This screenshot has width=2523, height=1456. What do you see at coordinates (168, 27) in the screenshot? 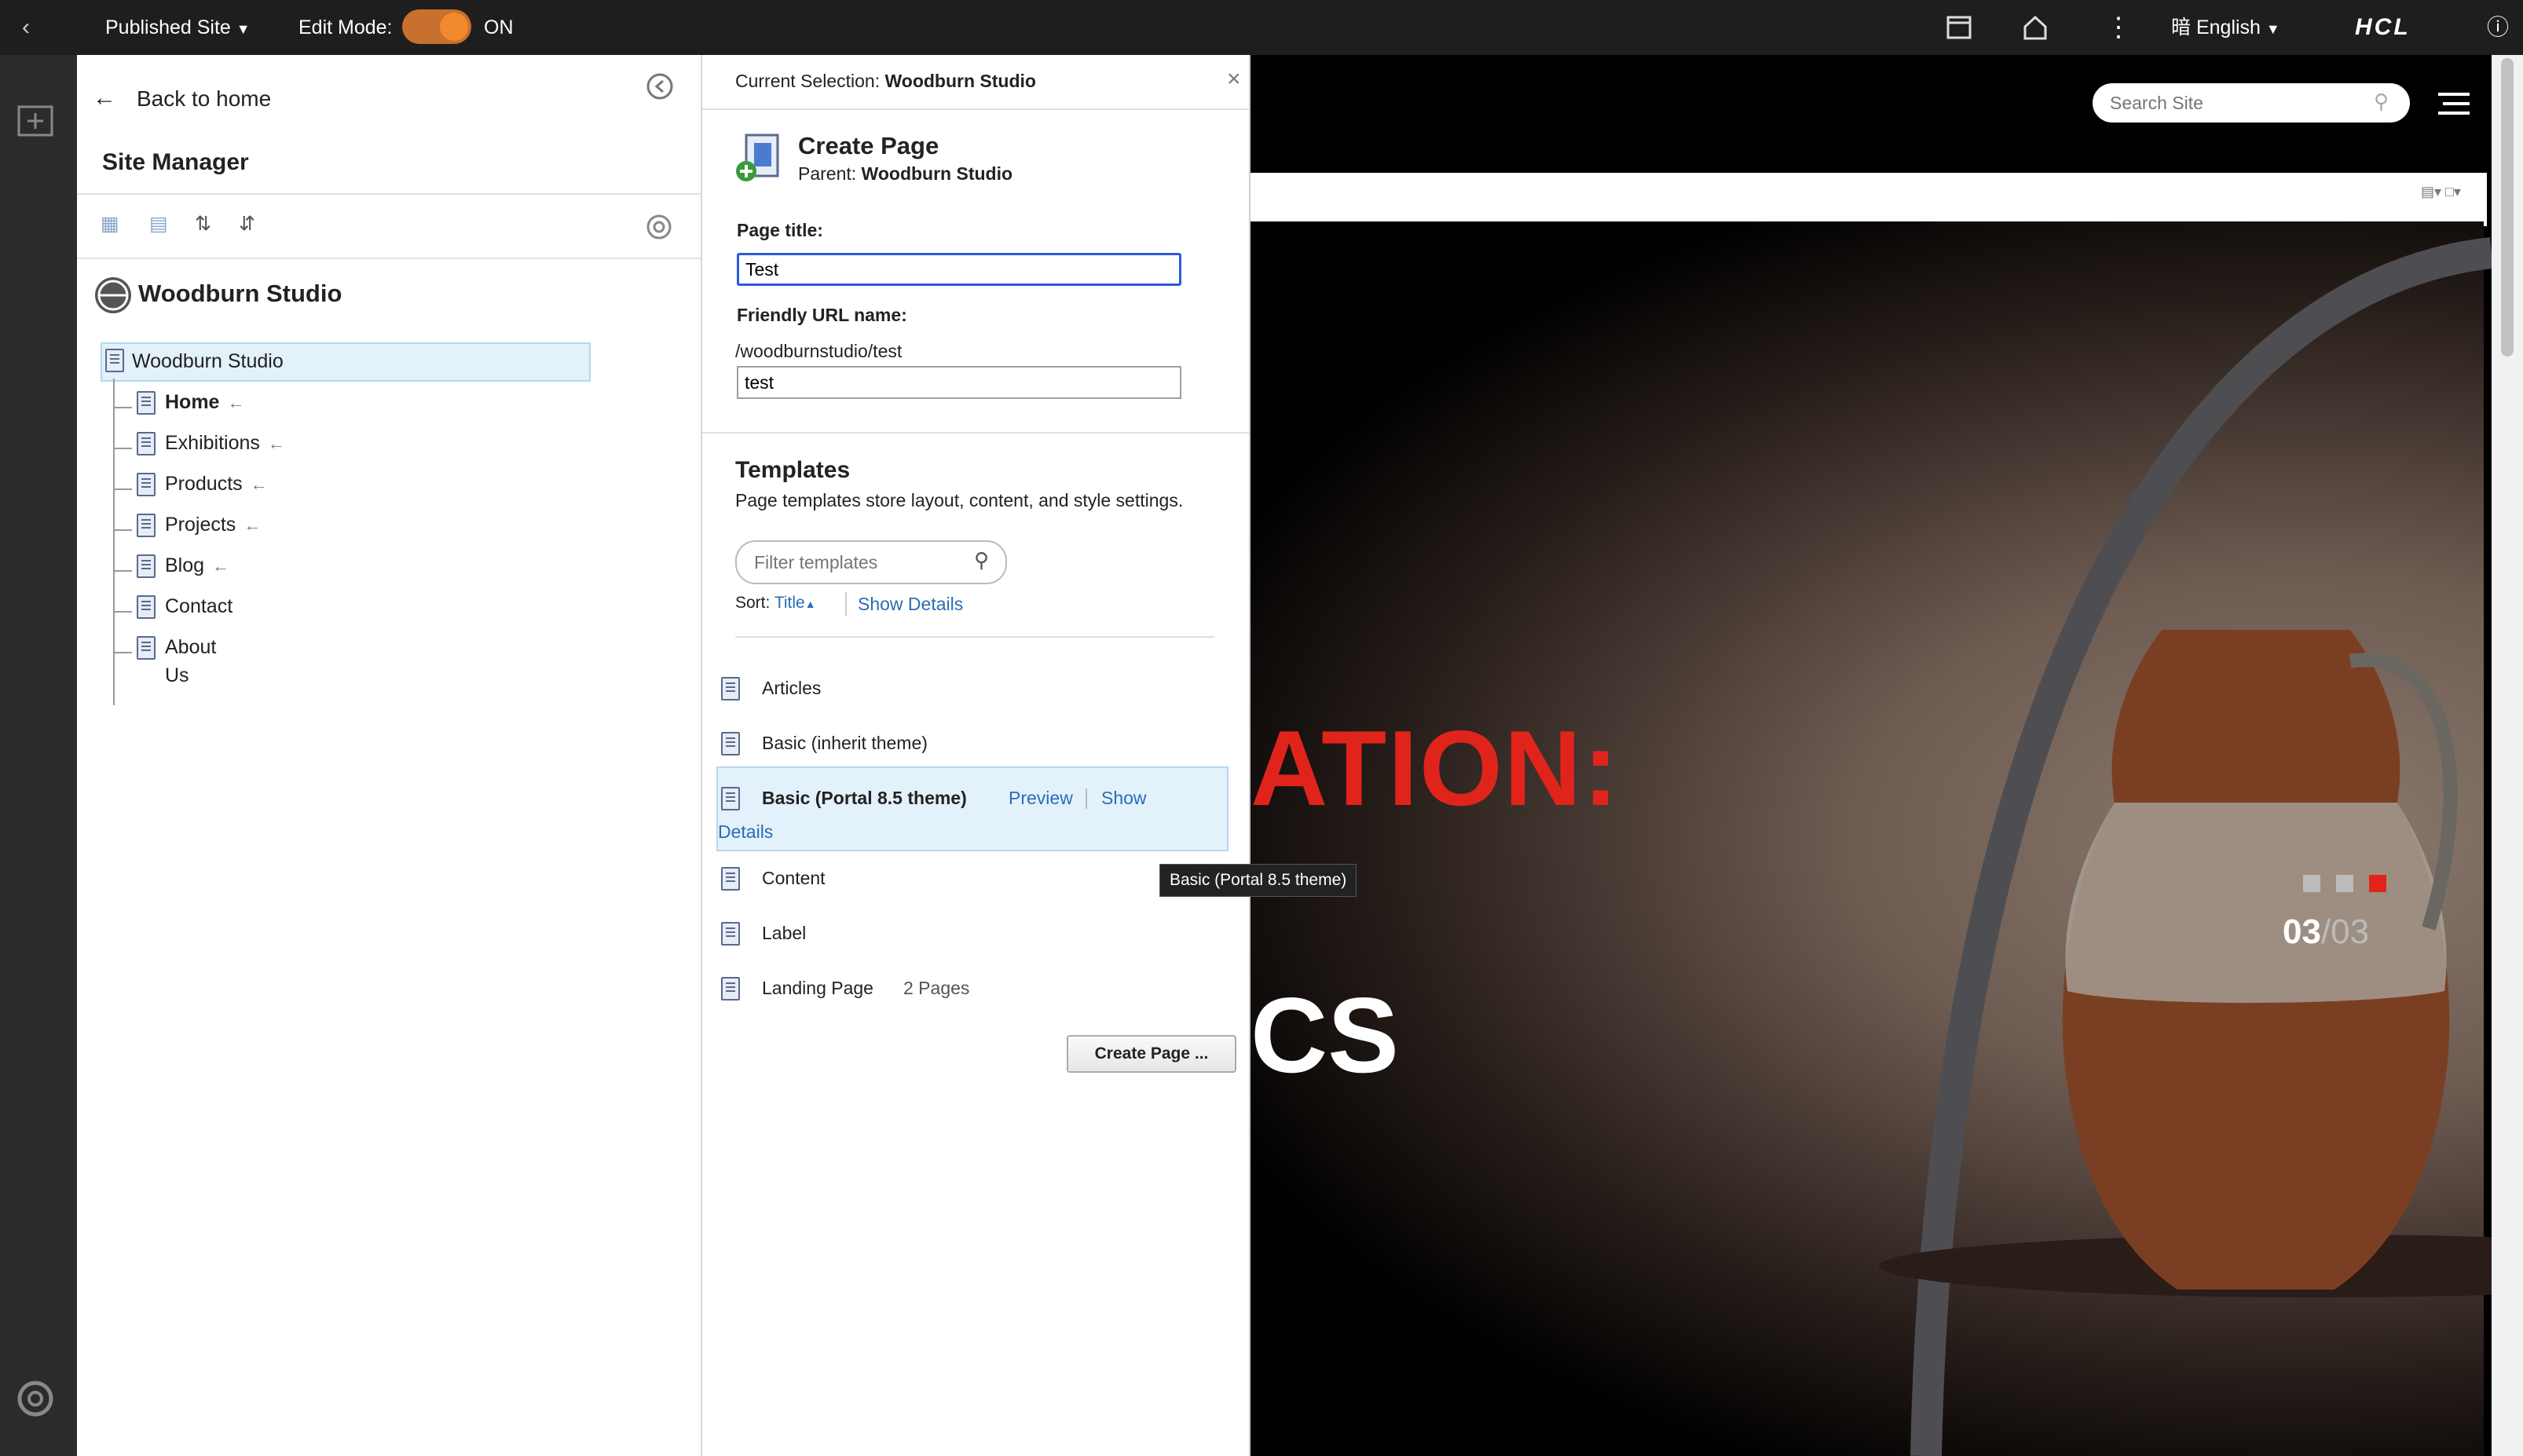
I see `site-selector-label: Published Site` at bounding box center [168, 27].